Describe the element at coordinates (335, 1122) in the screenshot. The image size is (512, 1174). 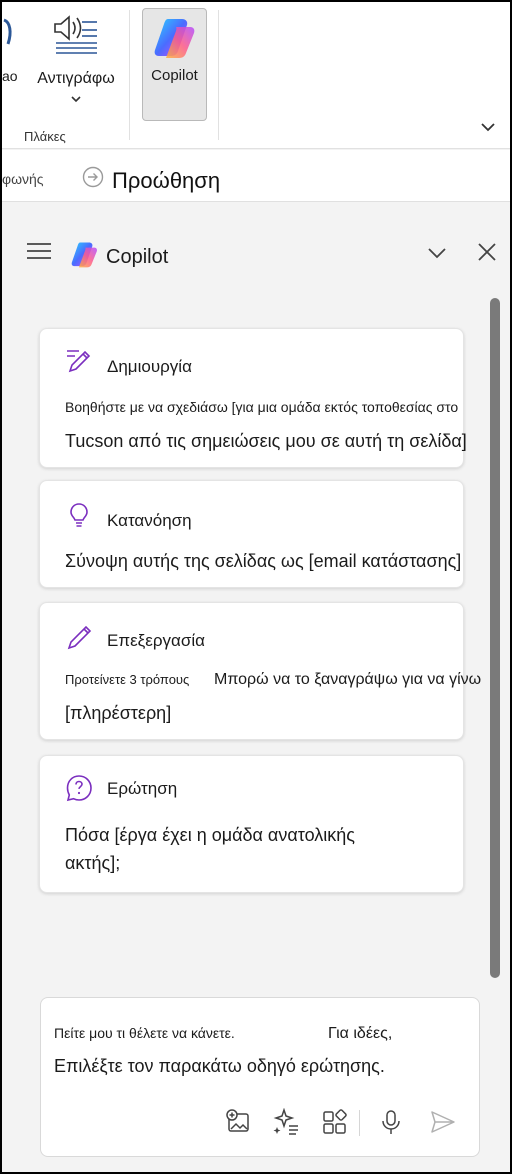
I see `apps-grid-icon` at that location.